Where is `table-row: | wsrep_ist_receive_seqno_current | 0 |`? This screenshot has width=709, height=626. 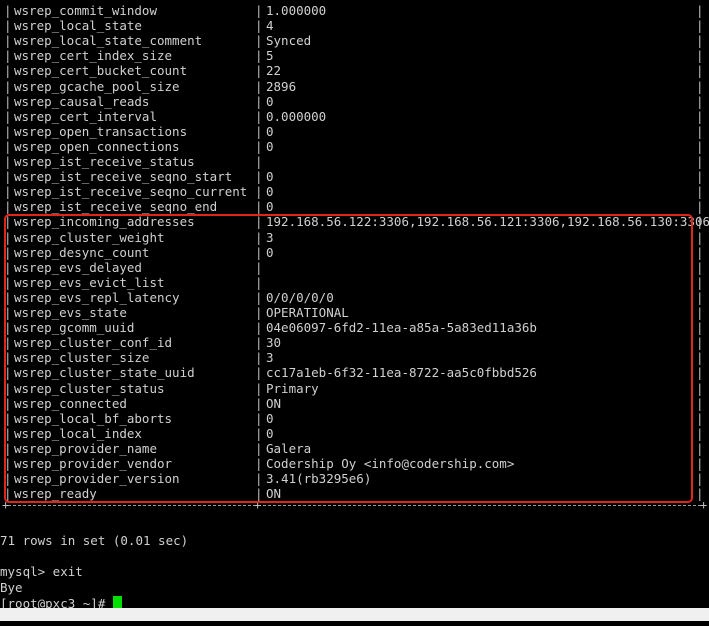
table-row: | wsrep_ist_receive_seqno_current | 0 | is located at coordinates (354, 191).